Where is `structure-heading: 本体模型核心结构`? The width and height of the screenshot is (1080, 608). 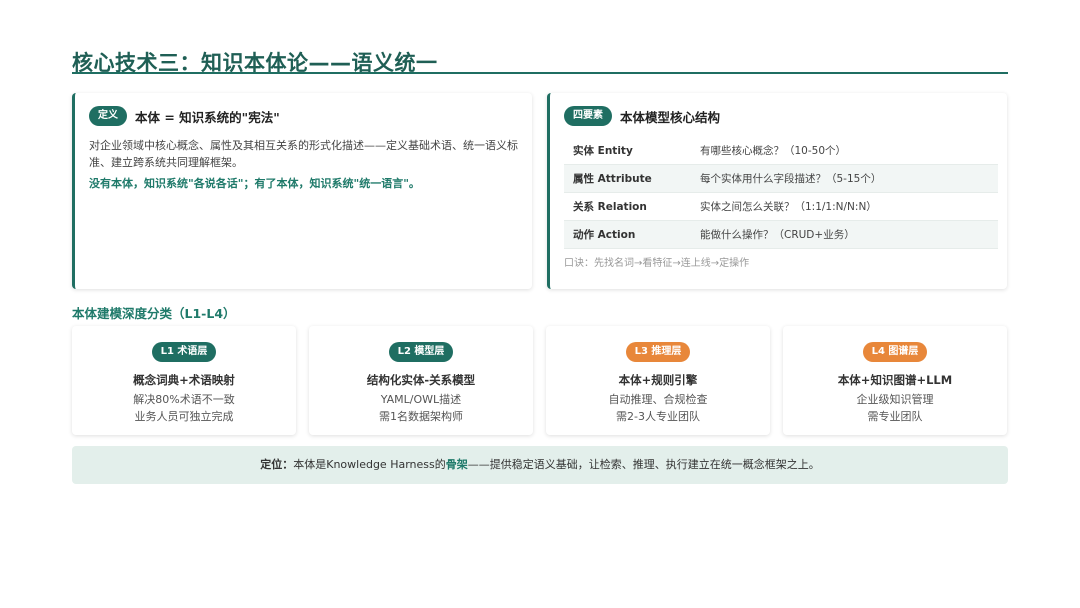
structure-heading: 本体模型核心结构 is located at coordinates (670, 117).